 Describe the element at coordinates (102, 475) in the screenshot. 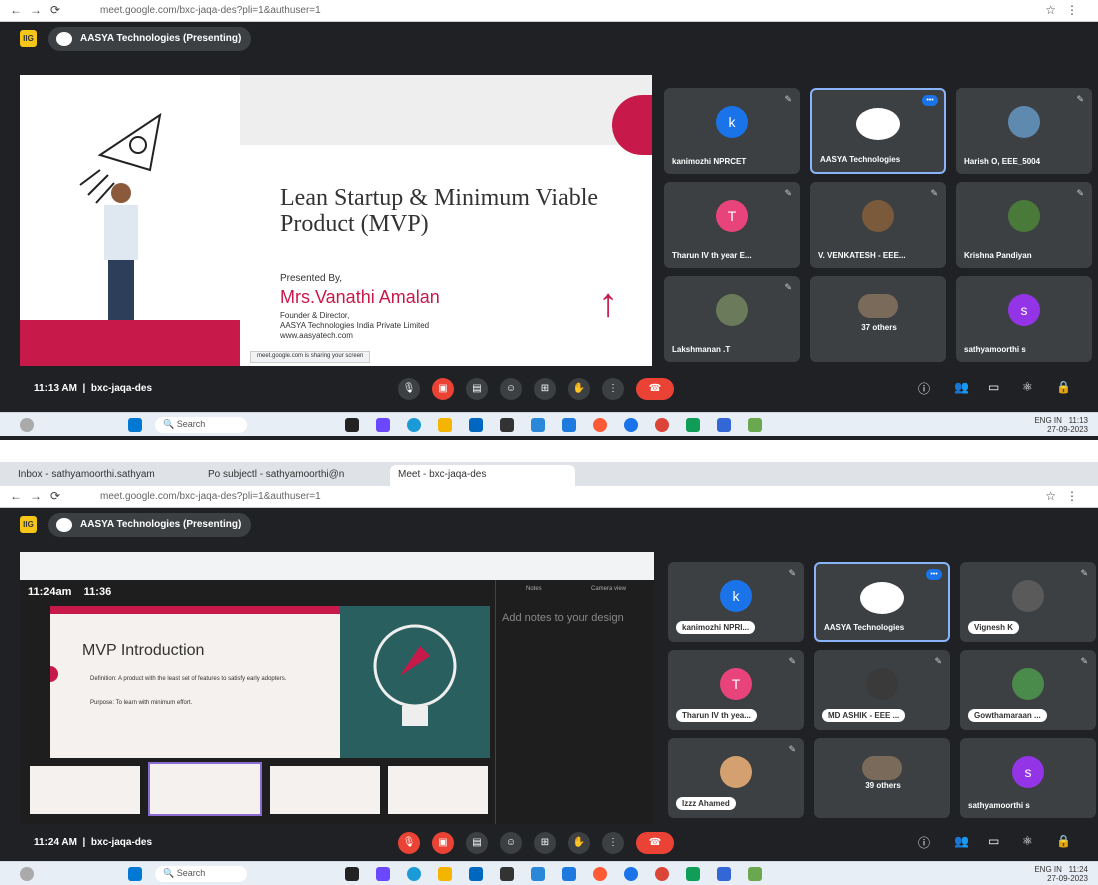

I see `browser-tab: Inbox - sathyamoorthi.sathyam` at that location.